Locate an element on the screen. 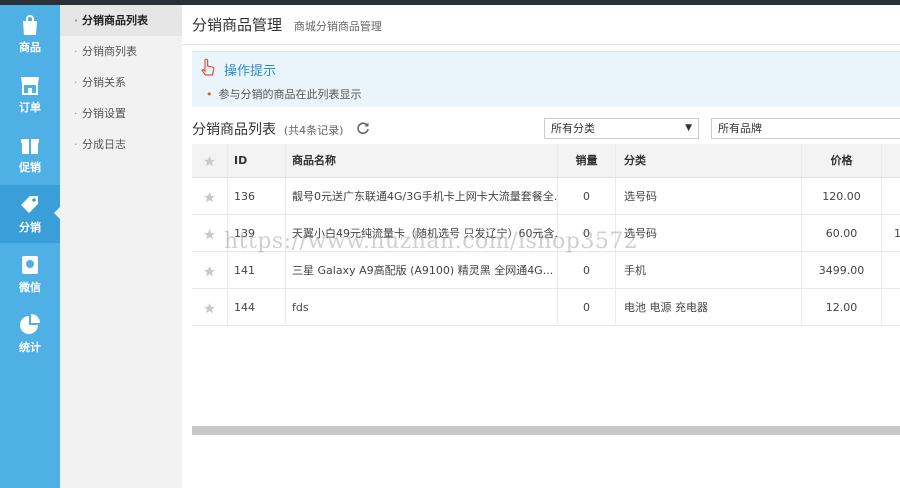 This screenshot has width=900, height=488. shopping-bag-icon is located at coordinates (30, 25).